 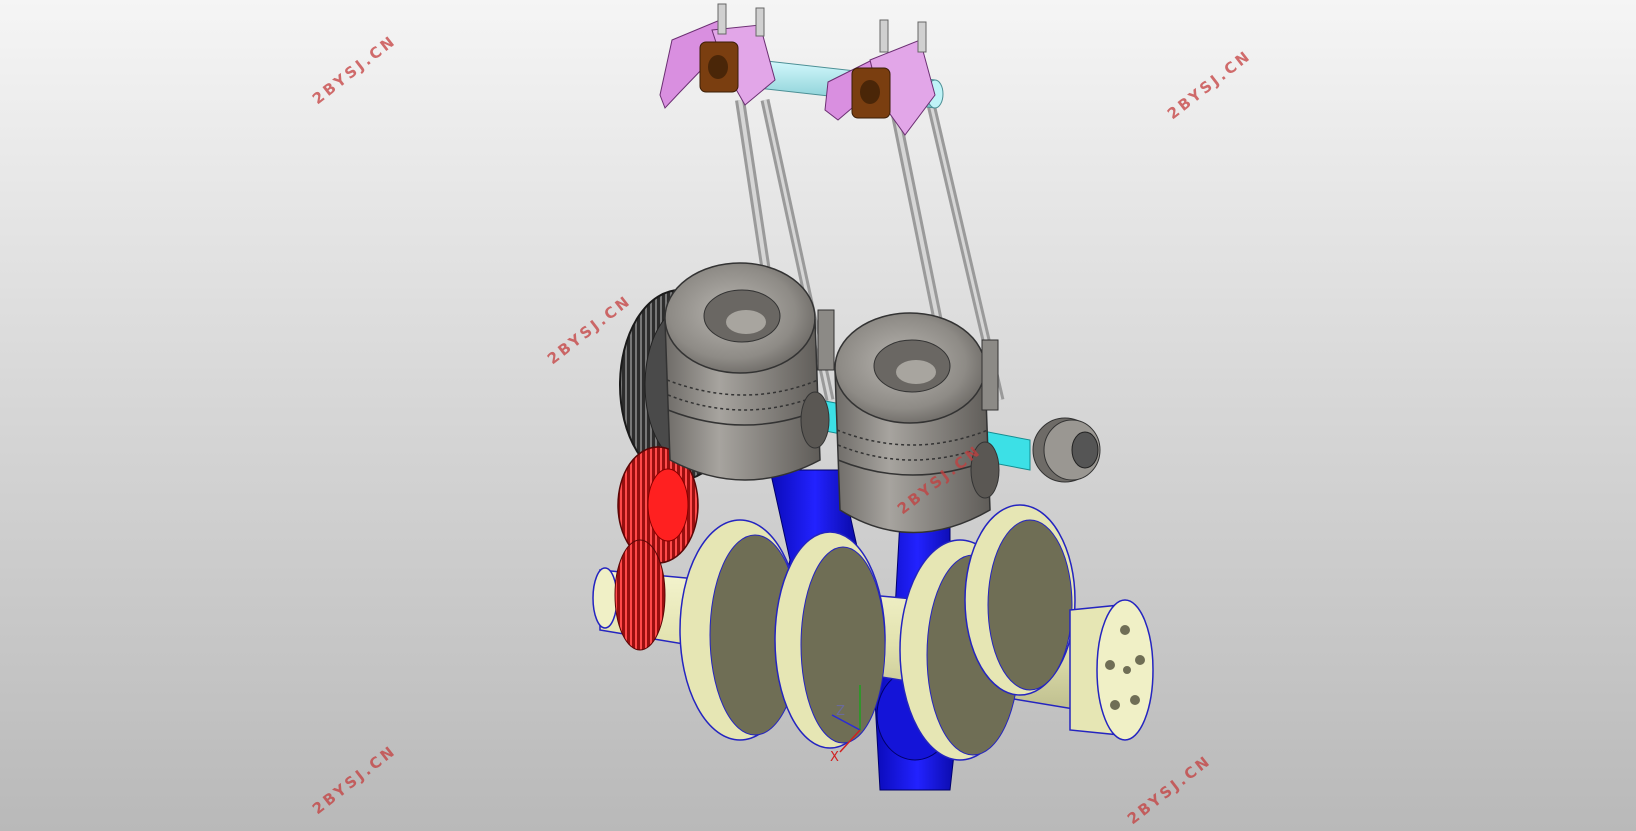 I want to click on rocker-arm-left, so click(x=717, y=56).